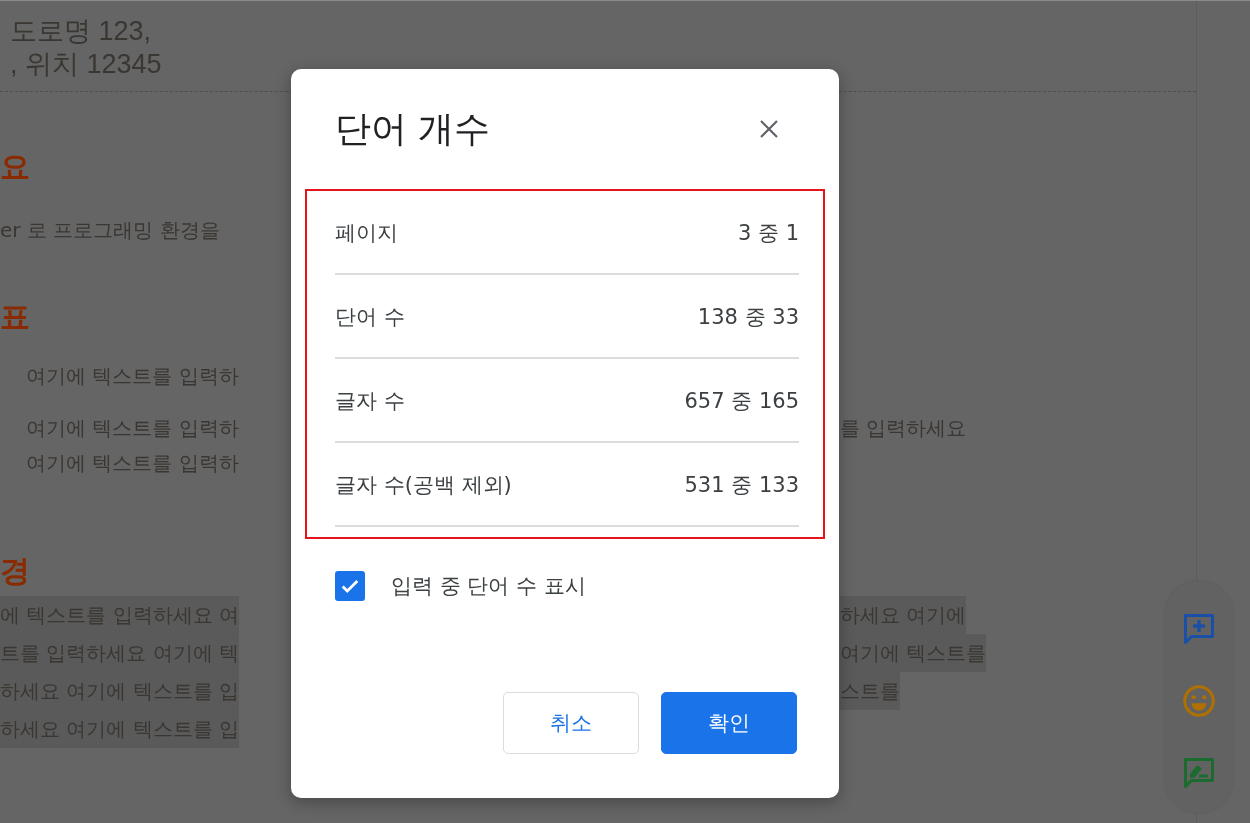 The height and width of the screenshot is (823, 1250). I want to click on stat-label: 단어 수, so click(370, 317).